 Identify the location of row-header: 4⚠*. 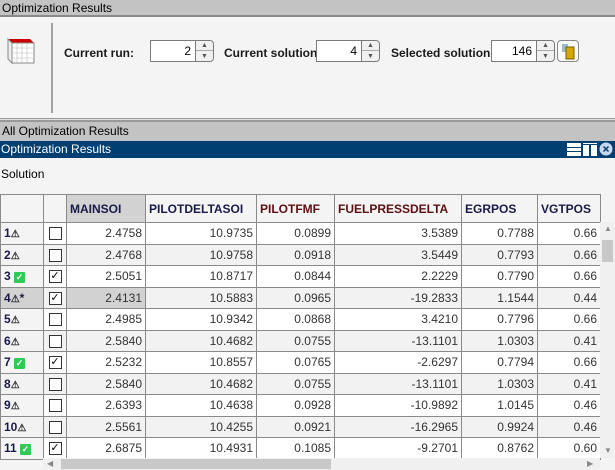
(22, 297).